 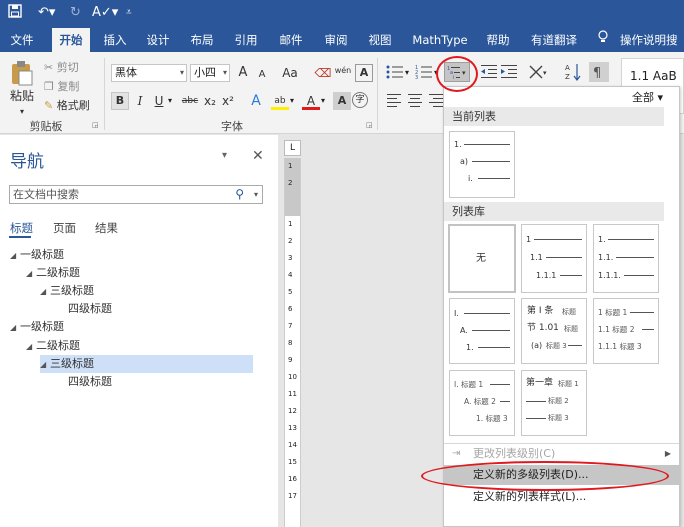 I want to click on pane-options-icon: ▾, so click(x=224, y=155).